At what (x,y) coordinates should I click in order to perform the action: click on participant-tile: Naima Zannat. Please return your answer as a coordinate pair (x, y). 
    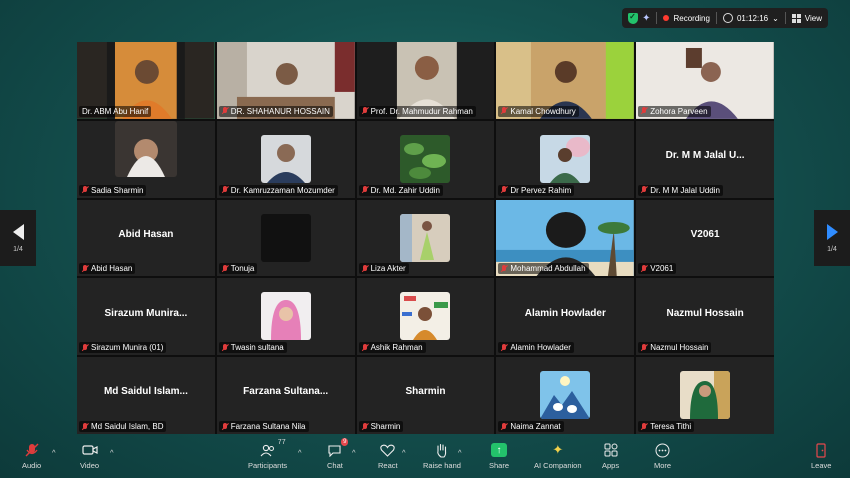
    Looking at the image, I should click on (565, 395).